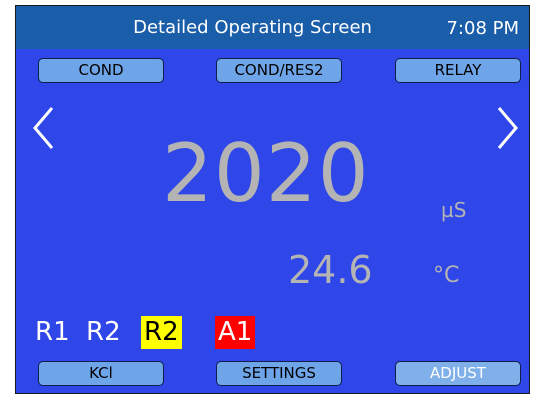  Describe the element at coordinates (266, 173) in the screenshot. I see `conductivity-value: 2020` at that location.